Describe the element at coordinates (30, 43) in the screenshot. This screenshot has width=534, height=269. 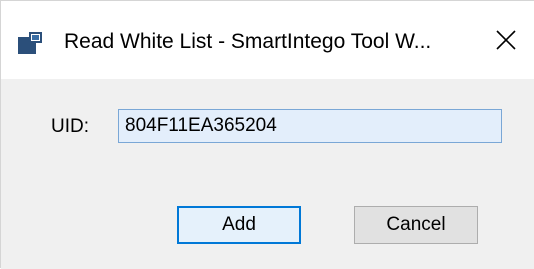
I see `app-window-icon` at that location.